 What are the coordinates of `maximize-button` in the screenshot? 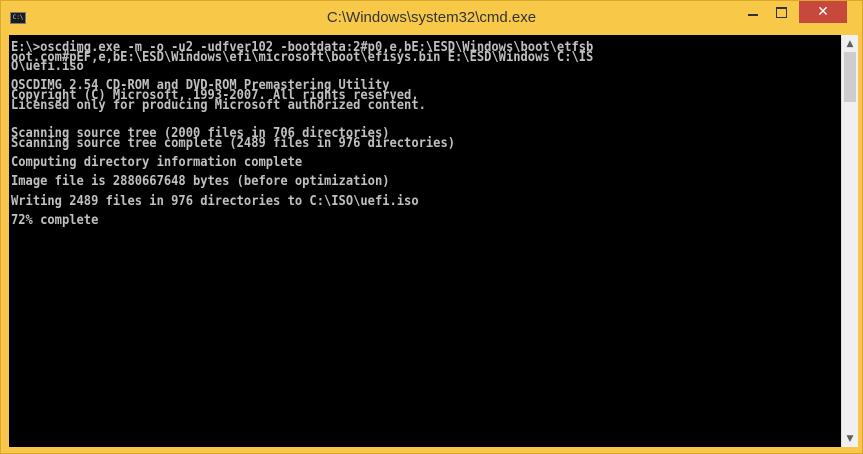 It's located at (781, 12).